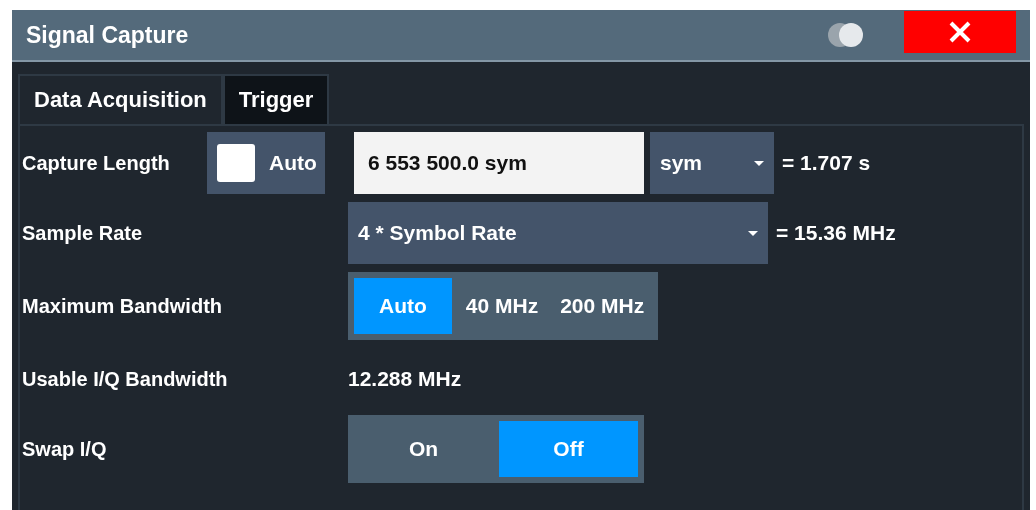 The height and width of the screenshot is (510, 1036). What do you see at coordinates (602, 306) in the screenshot?
I see `option-button: 200 MHz` at bounding box center [602, 306].